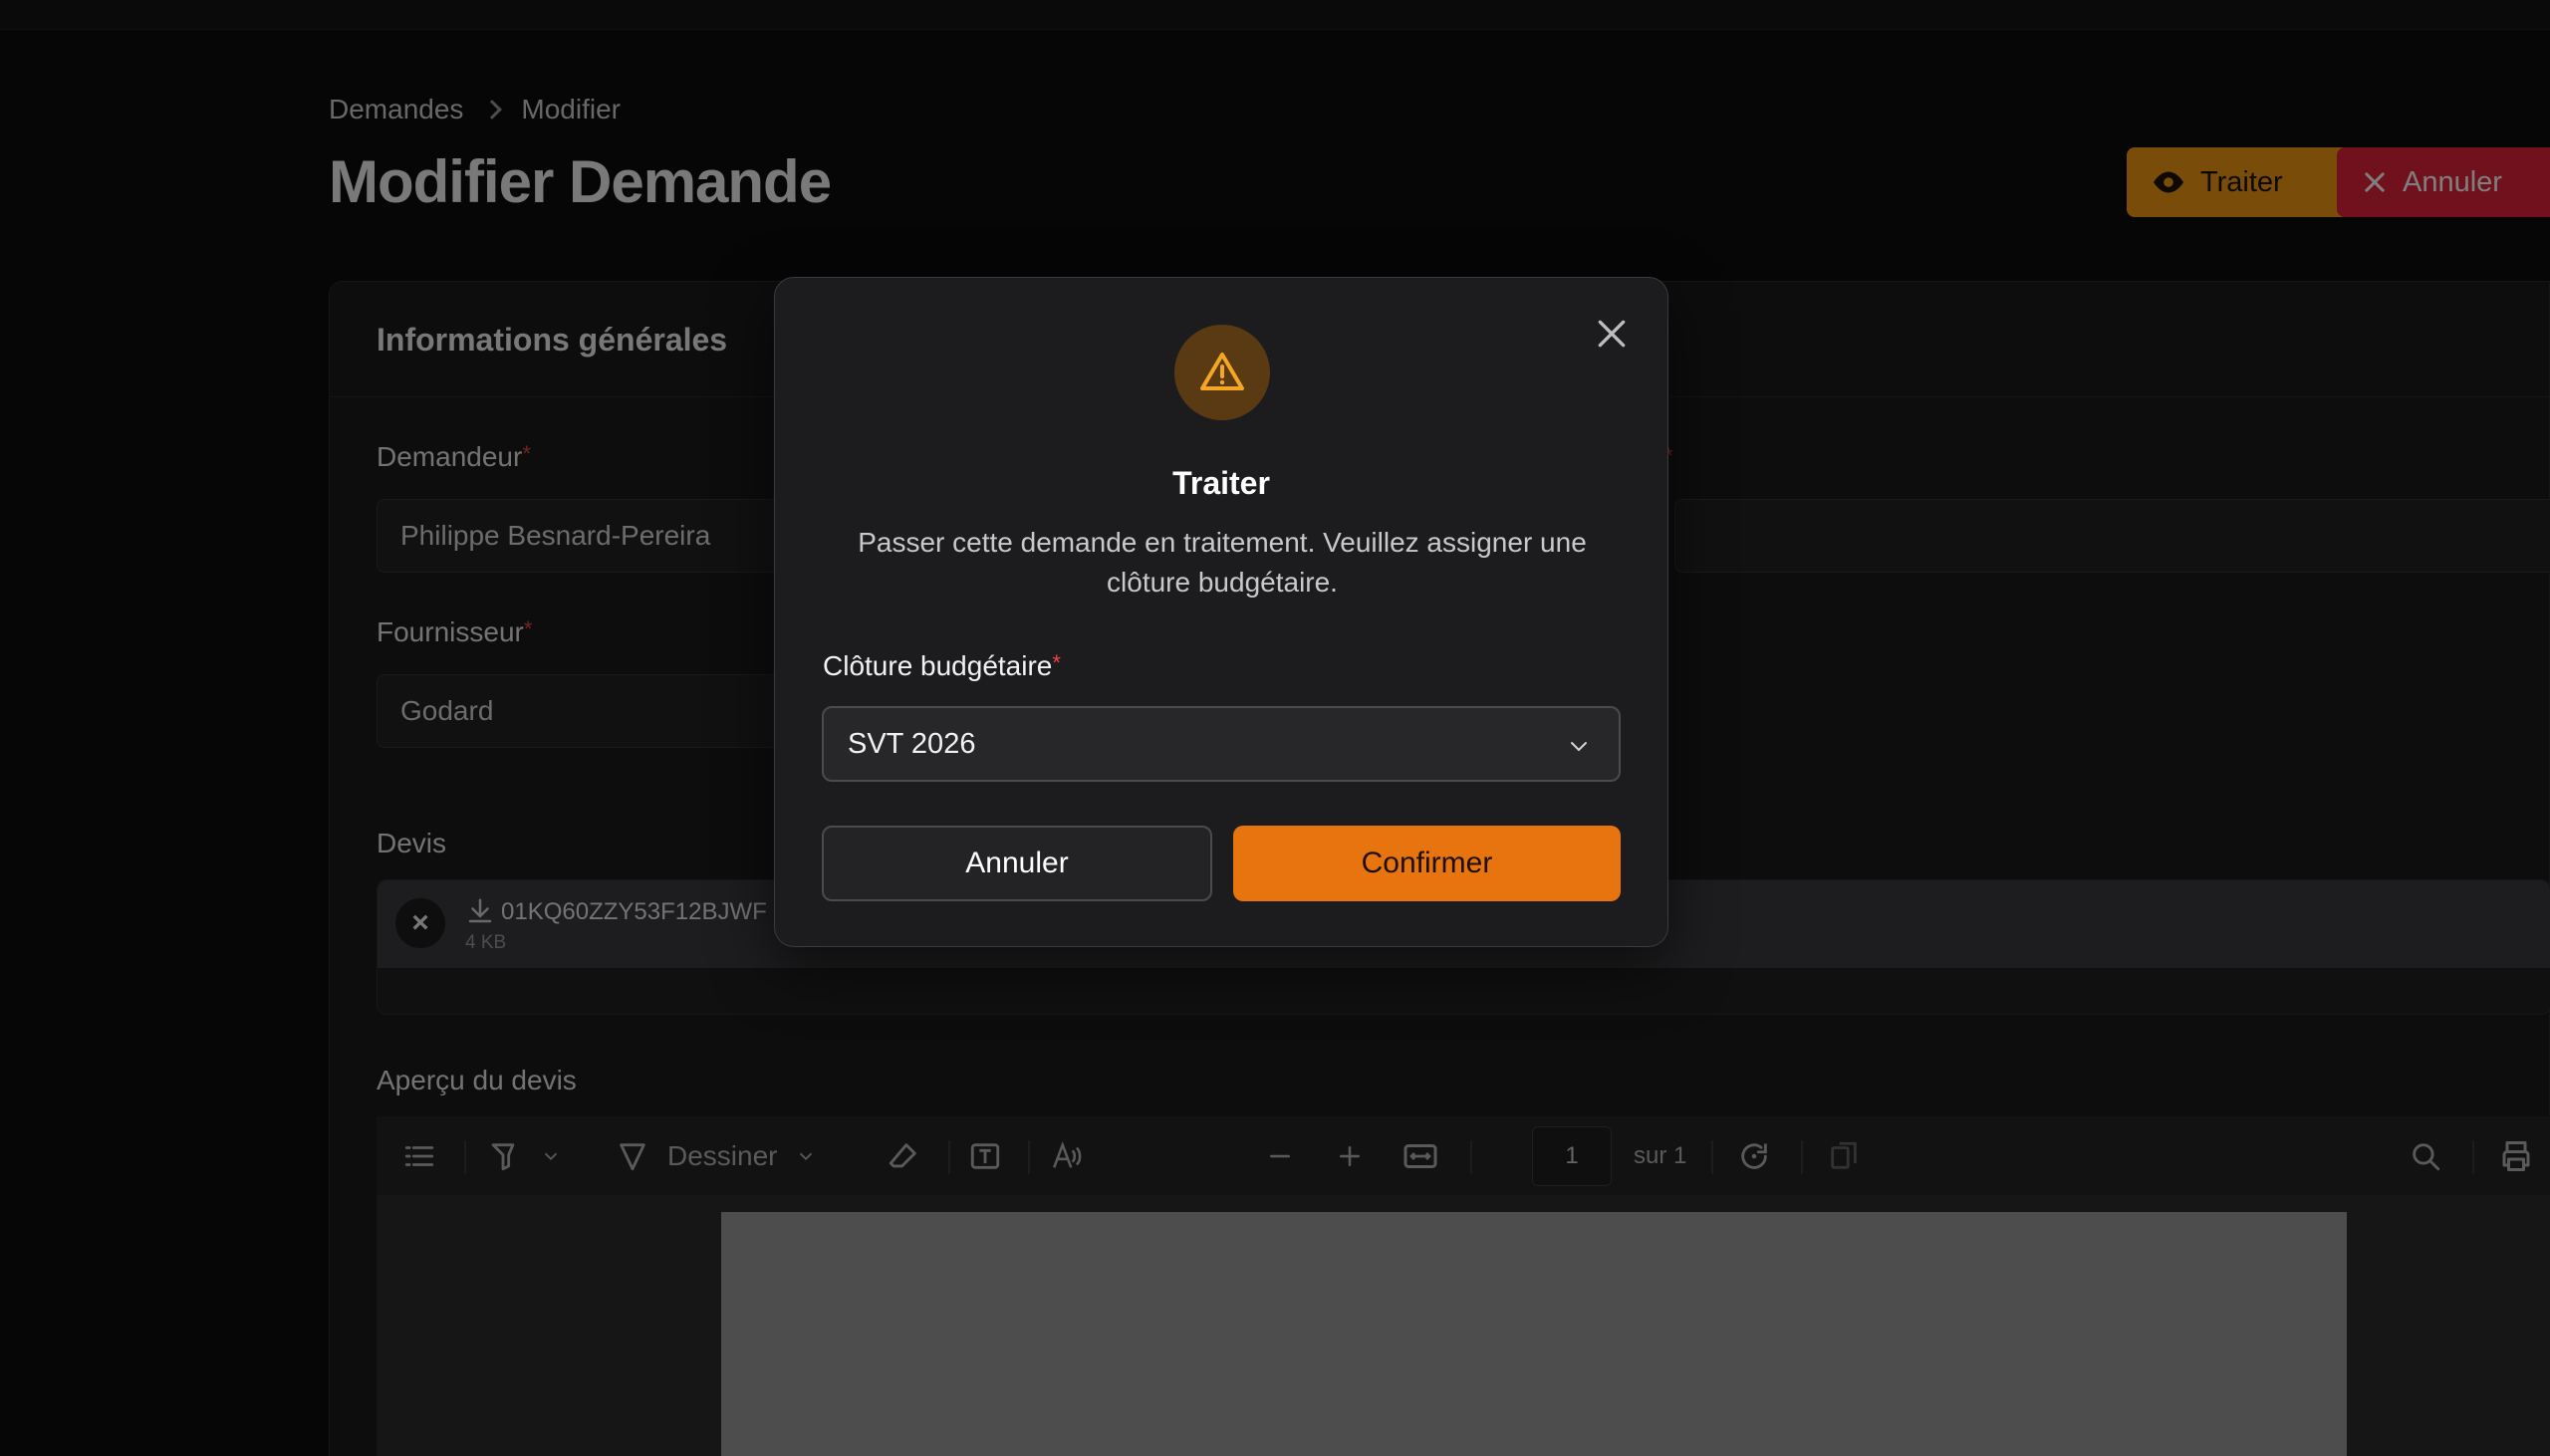 The image size is (2550, 1456). I want to click on required-mark: *, so click(1056, 662).